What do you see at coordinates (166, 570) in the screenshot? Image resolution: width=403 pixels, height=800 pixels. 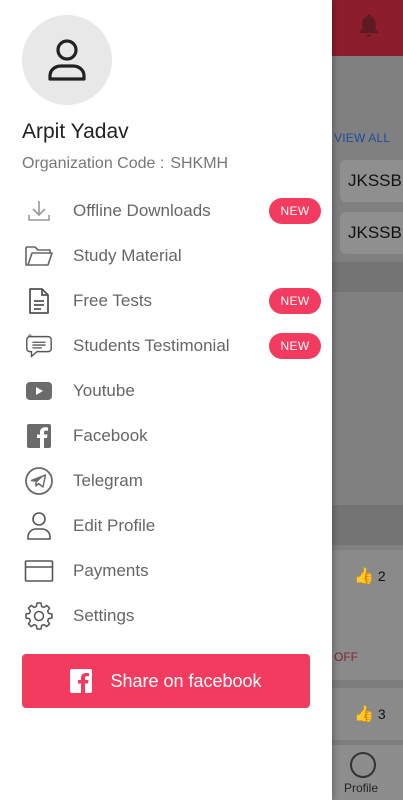 I see `menu-item-payments: Payments` at bounding box center [166, 570].